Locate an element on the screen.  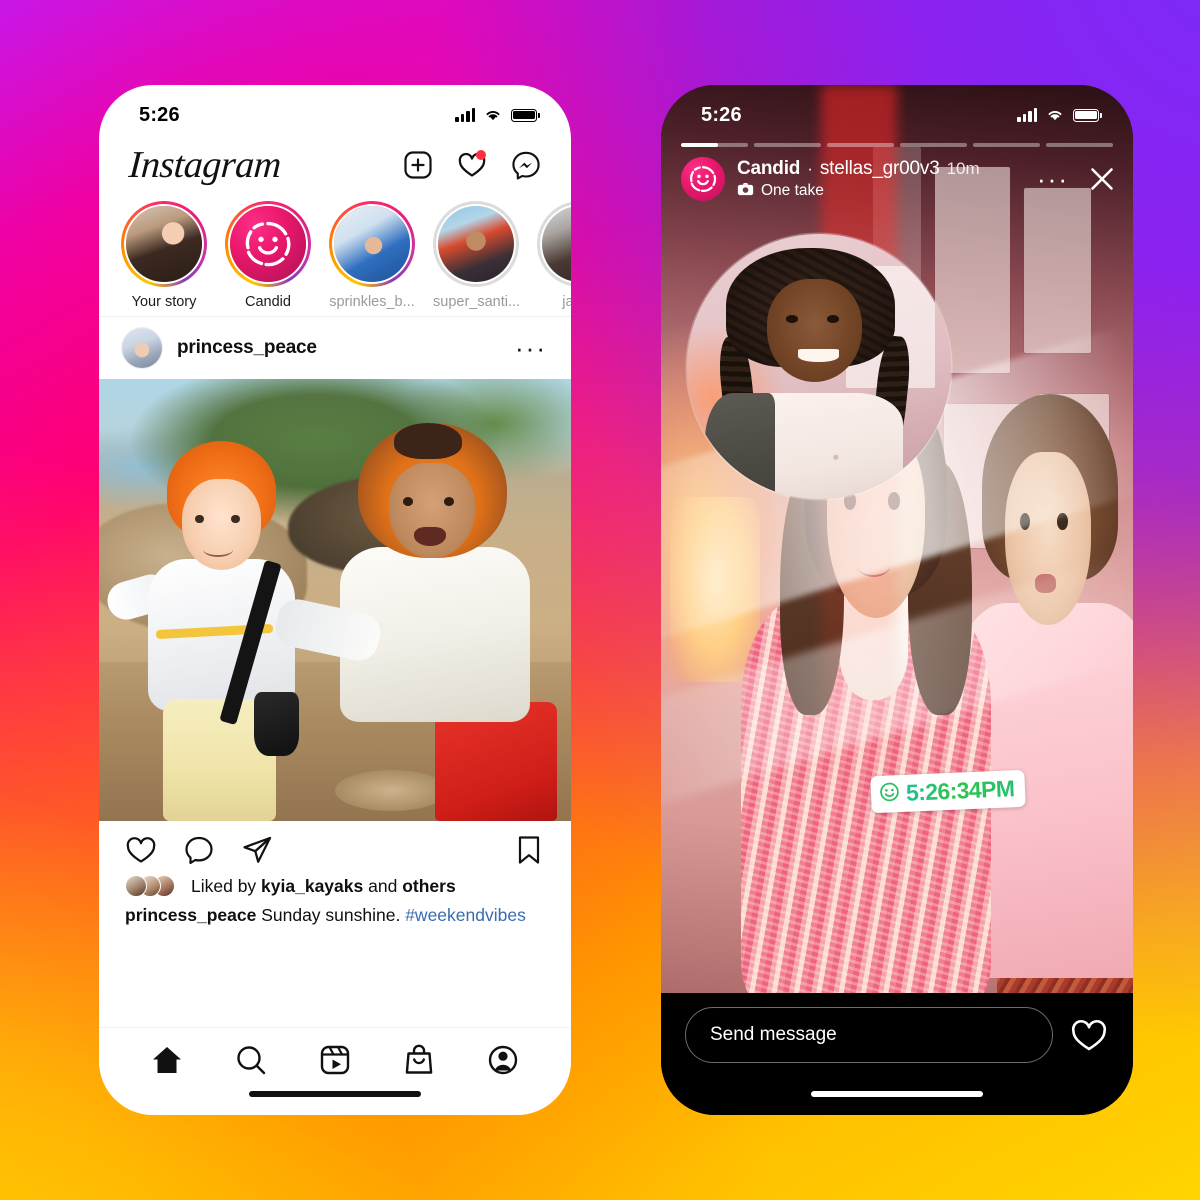
story-label: Candid is located at coordinates (268, 302).